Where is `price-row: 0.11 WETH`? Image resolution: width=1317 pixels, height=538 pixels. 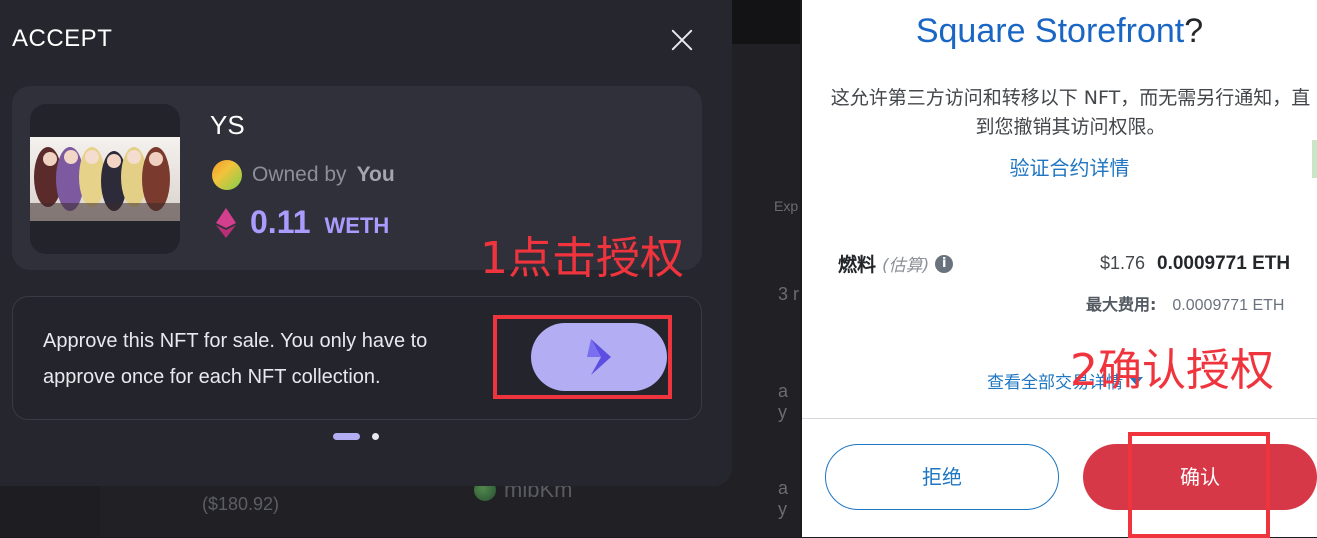 price-row: 0.11 WETH is located at coordinates (302, 222).